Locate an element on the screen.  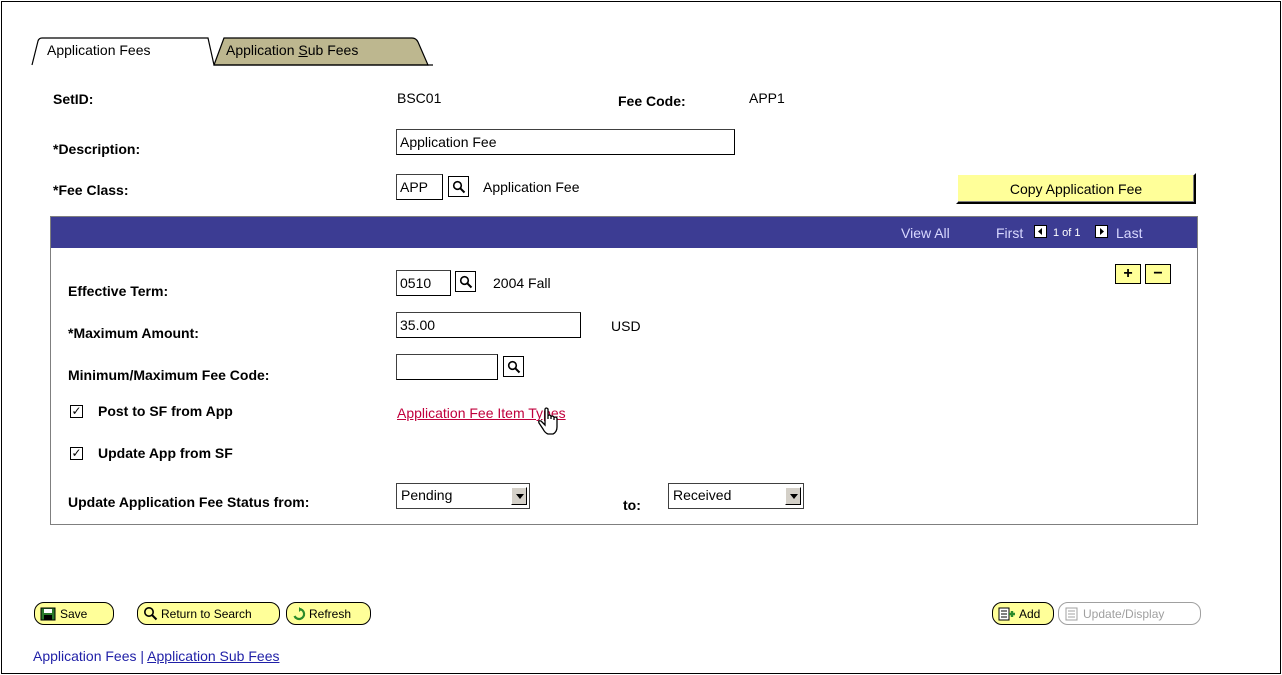
tab-label-accesskey: S is located at coordinates (303, 50).